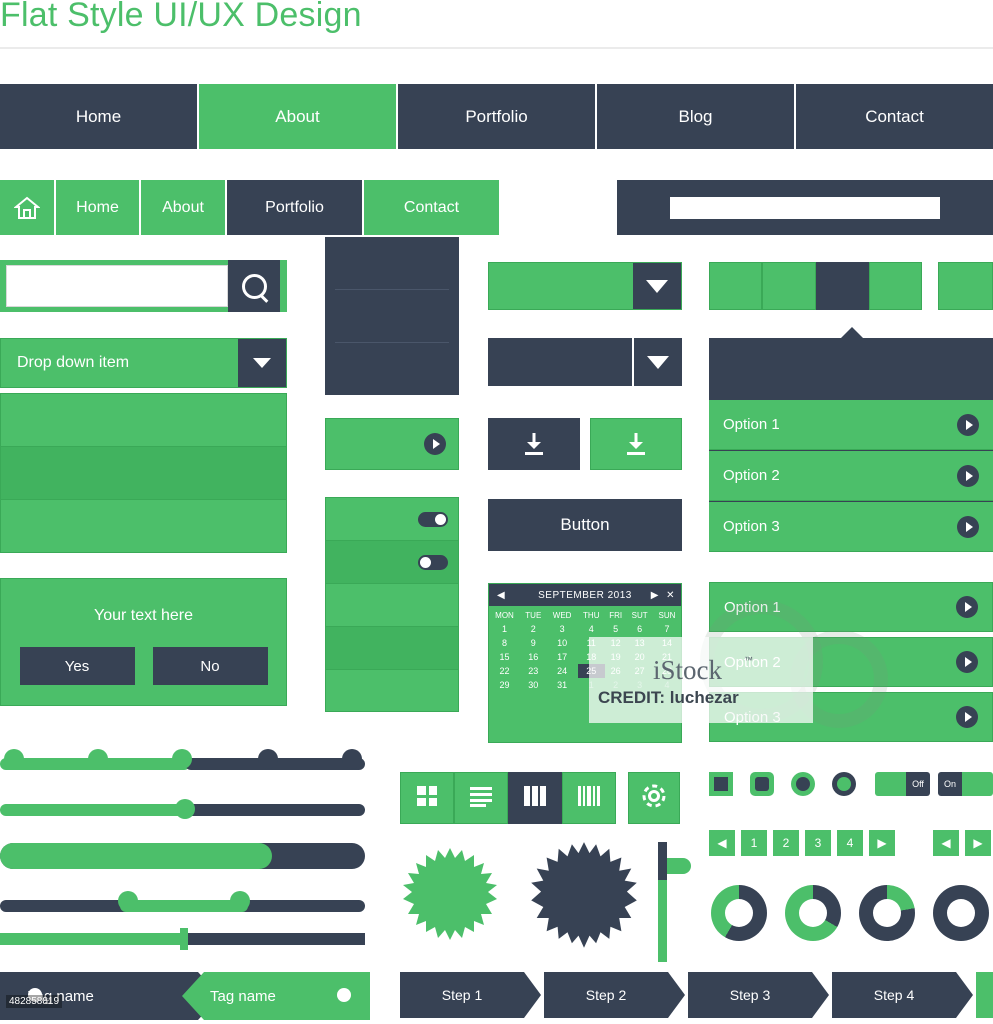 This screenshot has width=993, height=1024. What do you see at coordinates (534, 444) in the screenshot?
I see `download-button-dark` at bounding box center [534, 444].